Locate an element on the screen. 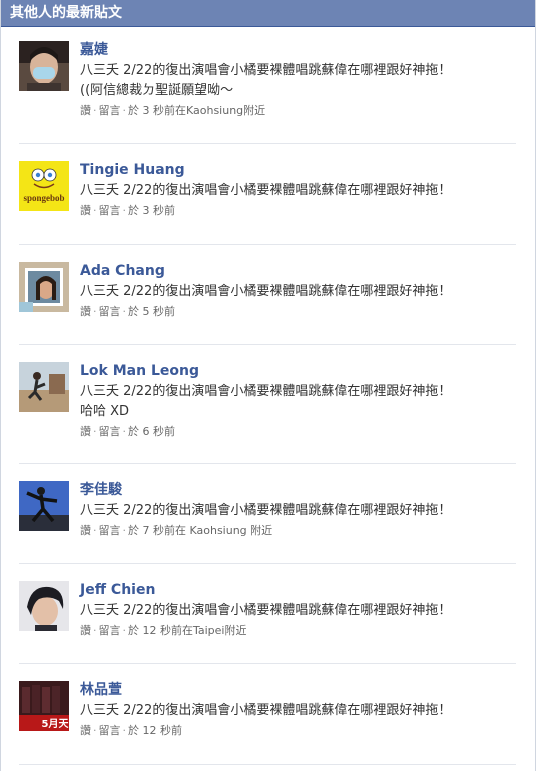 This screenshot has width=536, height=771. avatar: 5月天 is located at coordinates (44, 706).